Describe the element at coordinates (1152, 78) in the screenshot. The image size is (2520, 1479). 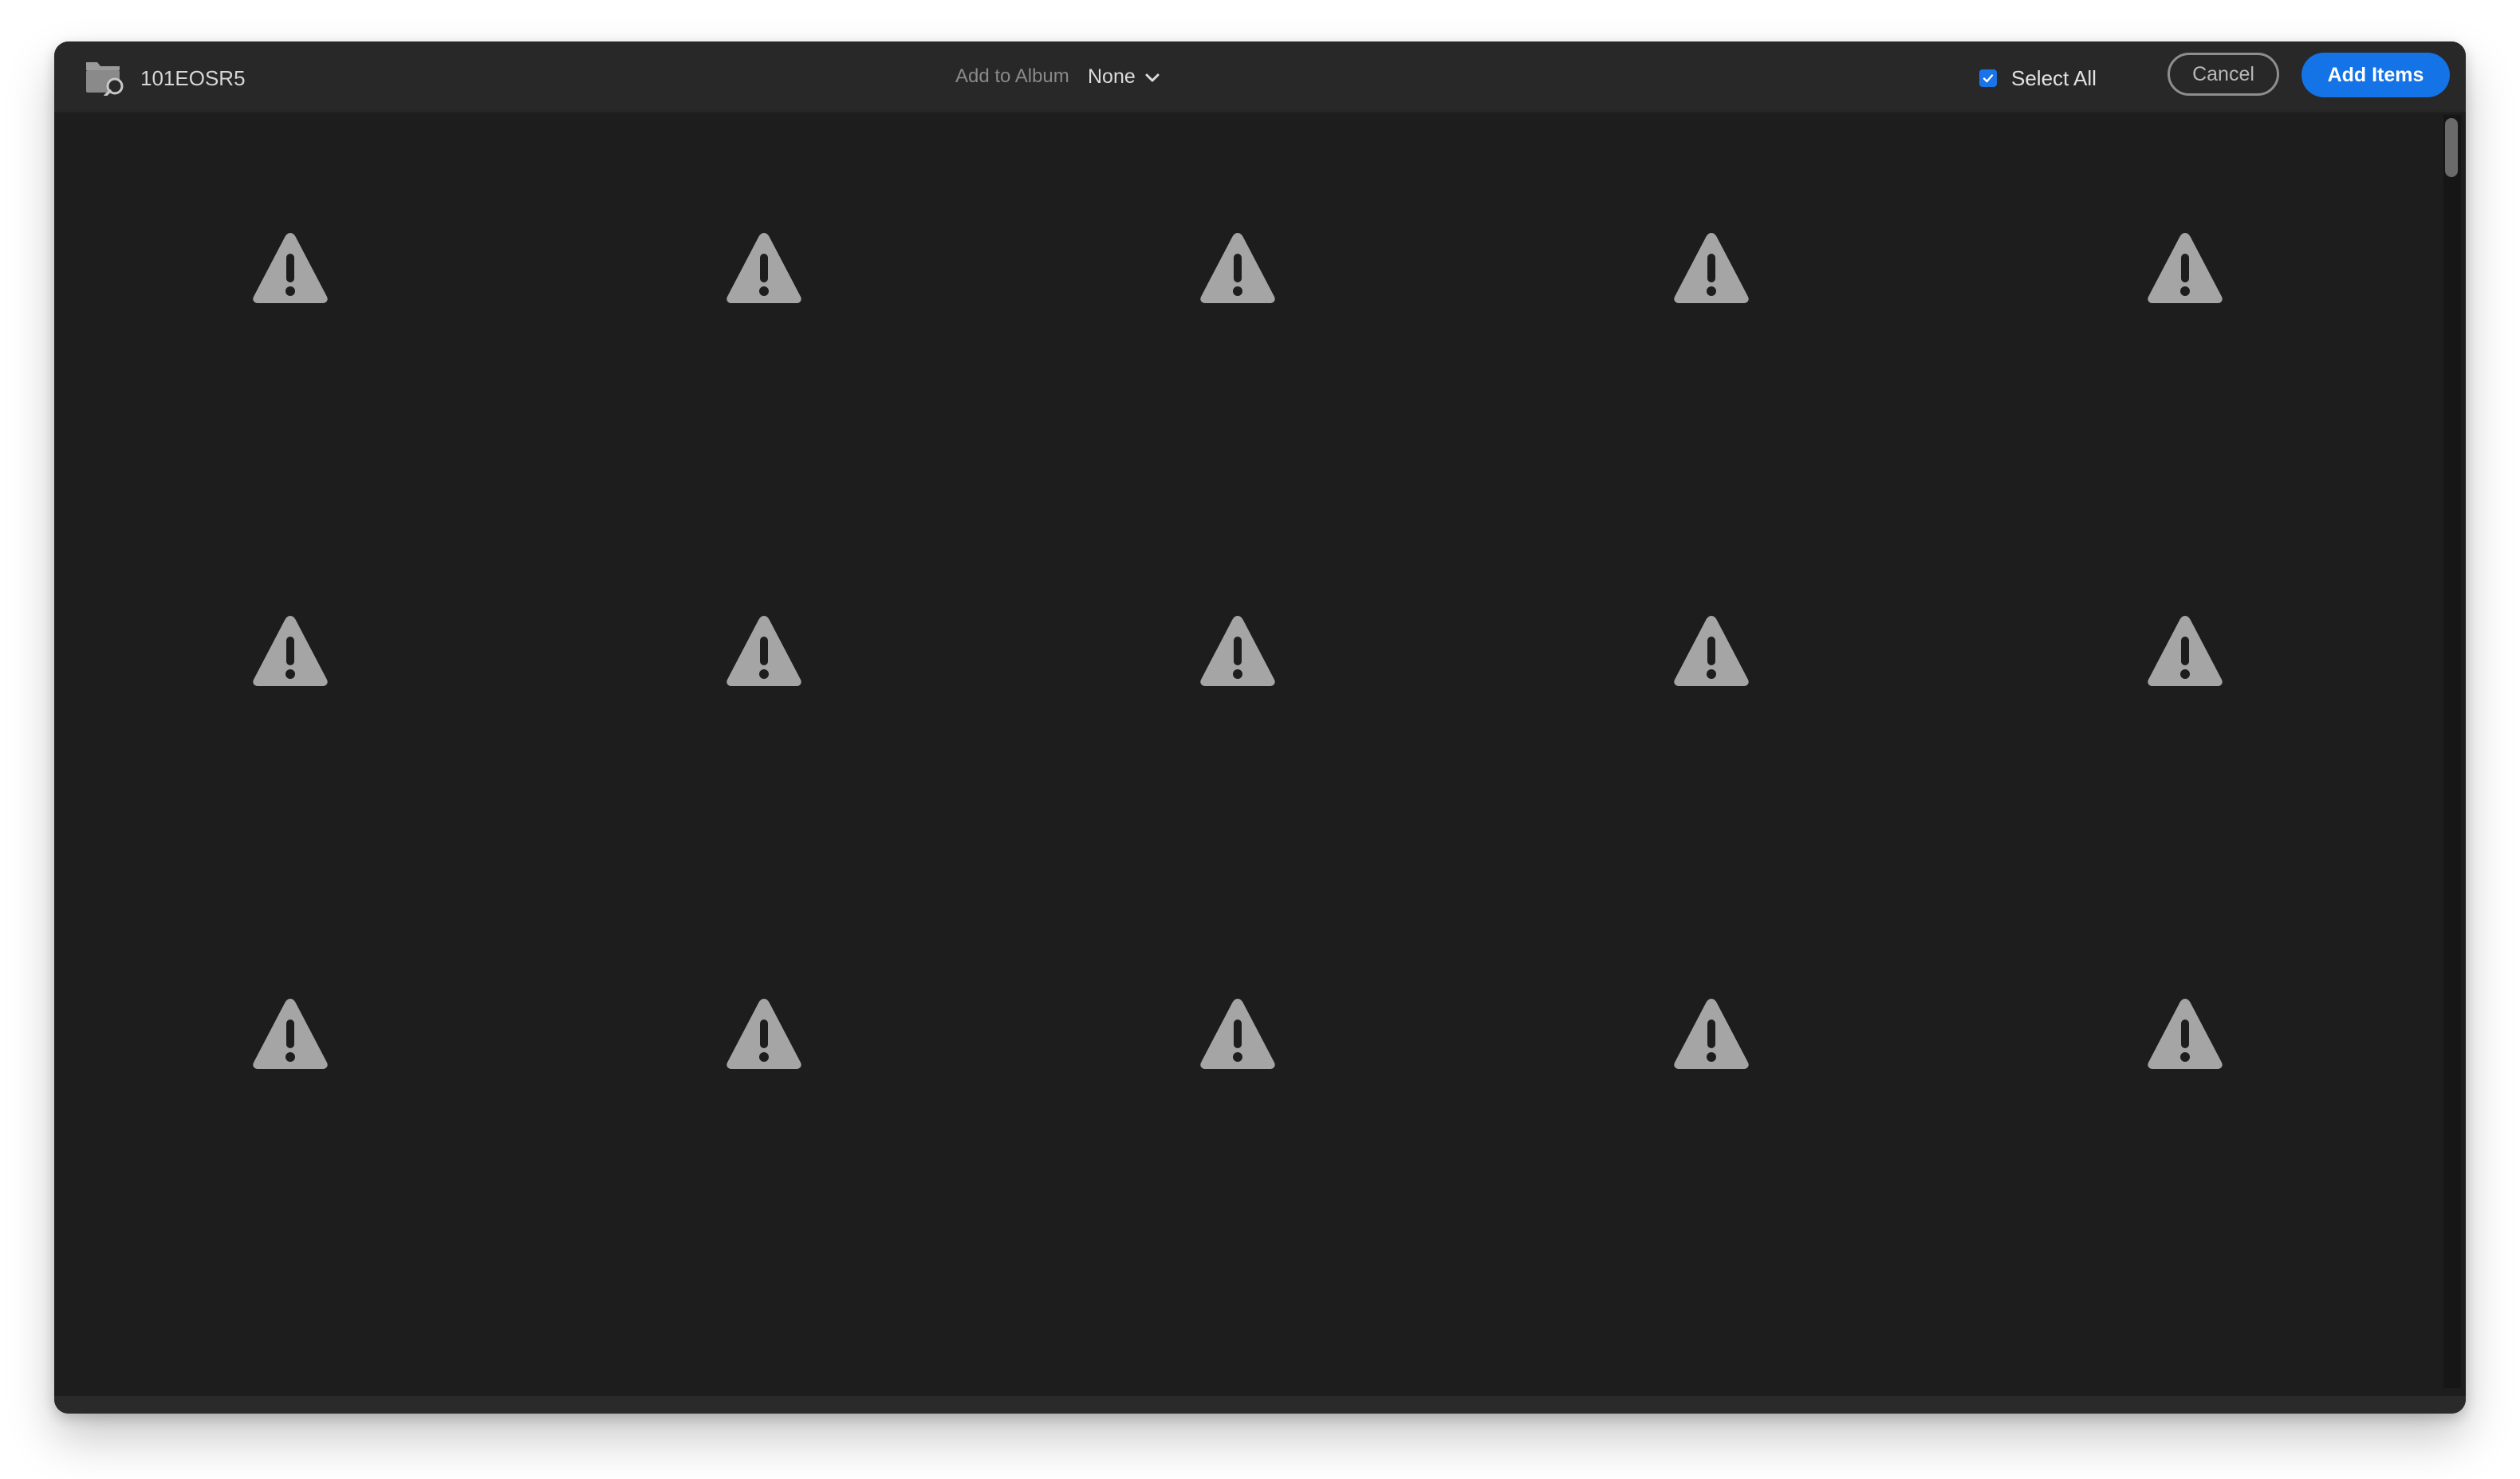
I see `chevron-down-icon` at that location.